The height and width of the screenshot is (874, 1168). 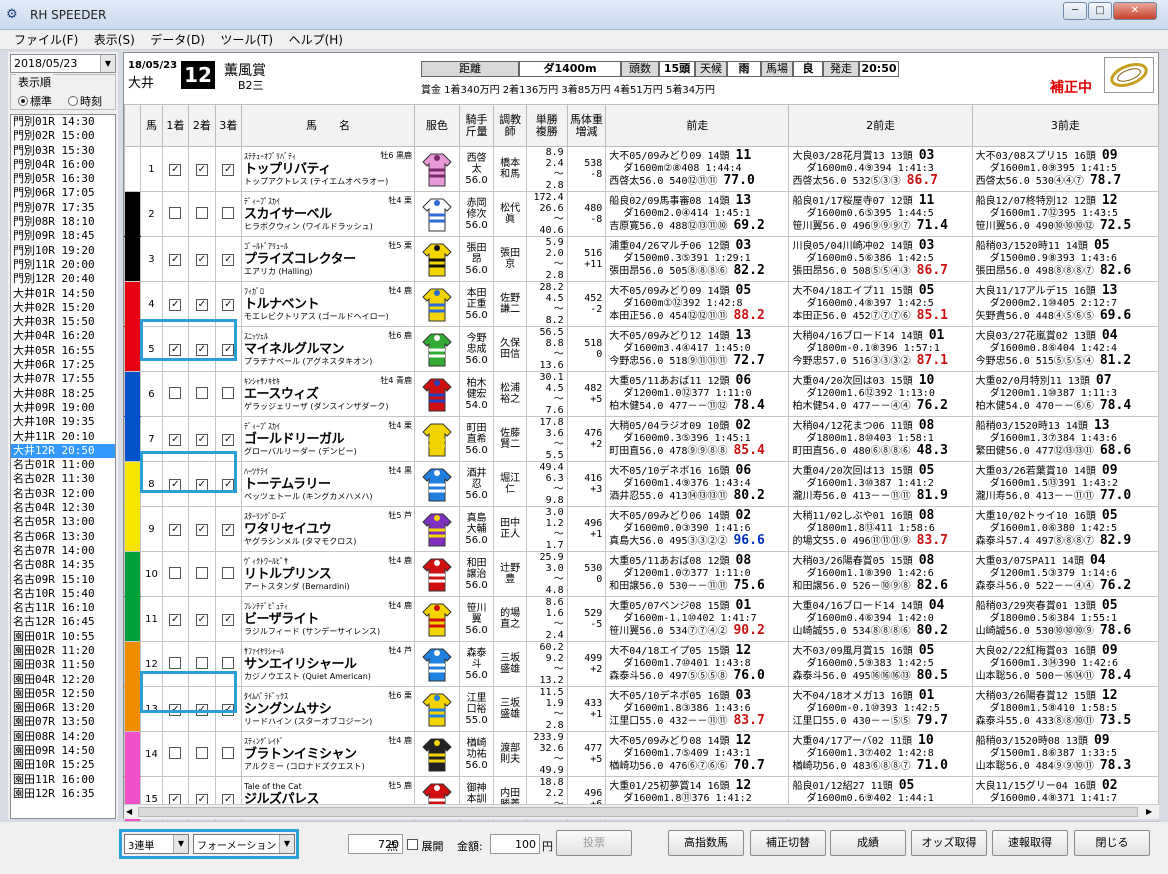 What do you see at coordinates (63, 422) in the screenshot?
I see `race-list-item: 大井10R 19:35` at bounding box center [63, 422].